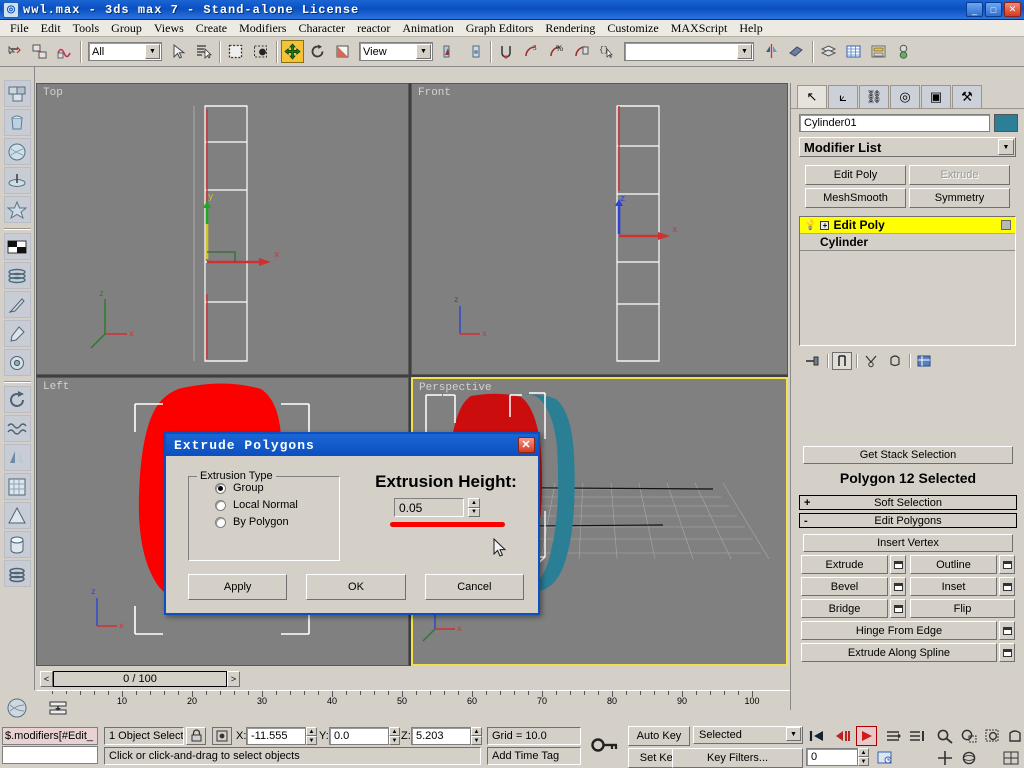  Describe the element at coordinates (992, 736) in the screenshot. I see `zoom-extents-button` at that location.